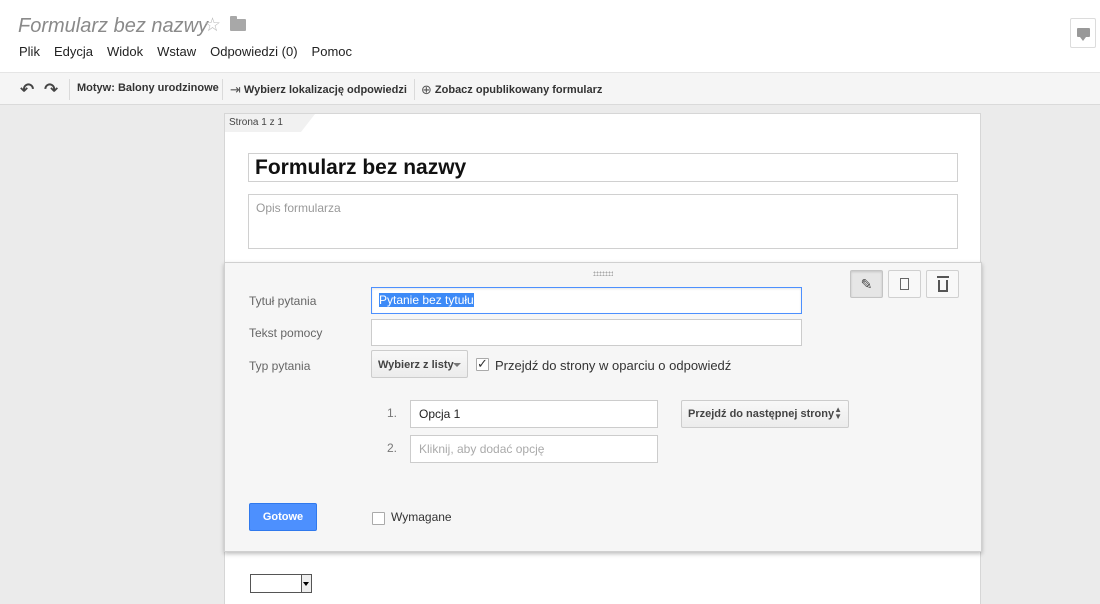 This screenshot has height=604, width=1100. I want to click on comments-button, so click(1083, 33).